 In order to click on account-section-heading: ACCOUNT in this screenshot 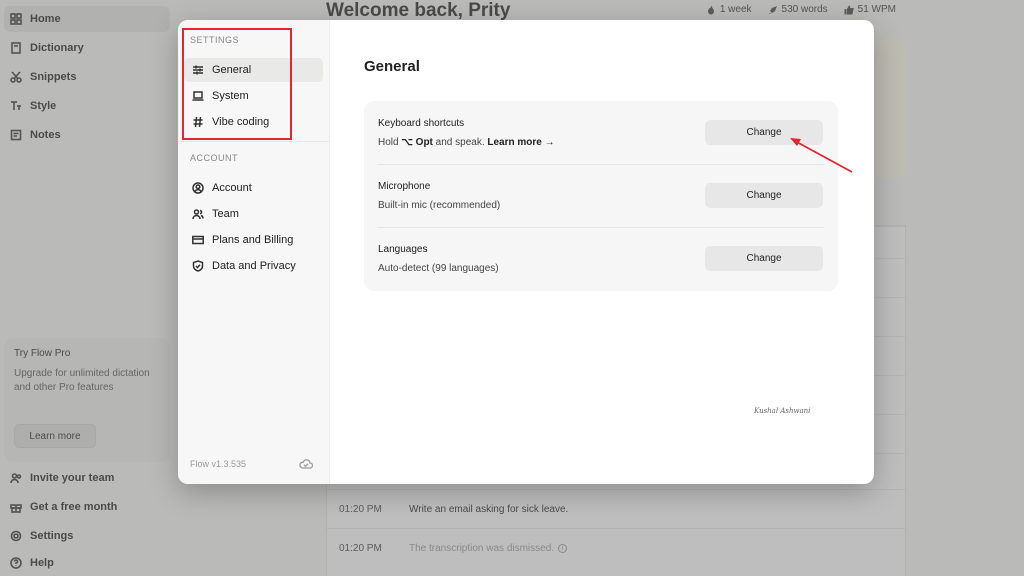, I will do `click(214, 158)`.